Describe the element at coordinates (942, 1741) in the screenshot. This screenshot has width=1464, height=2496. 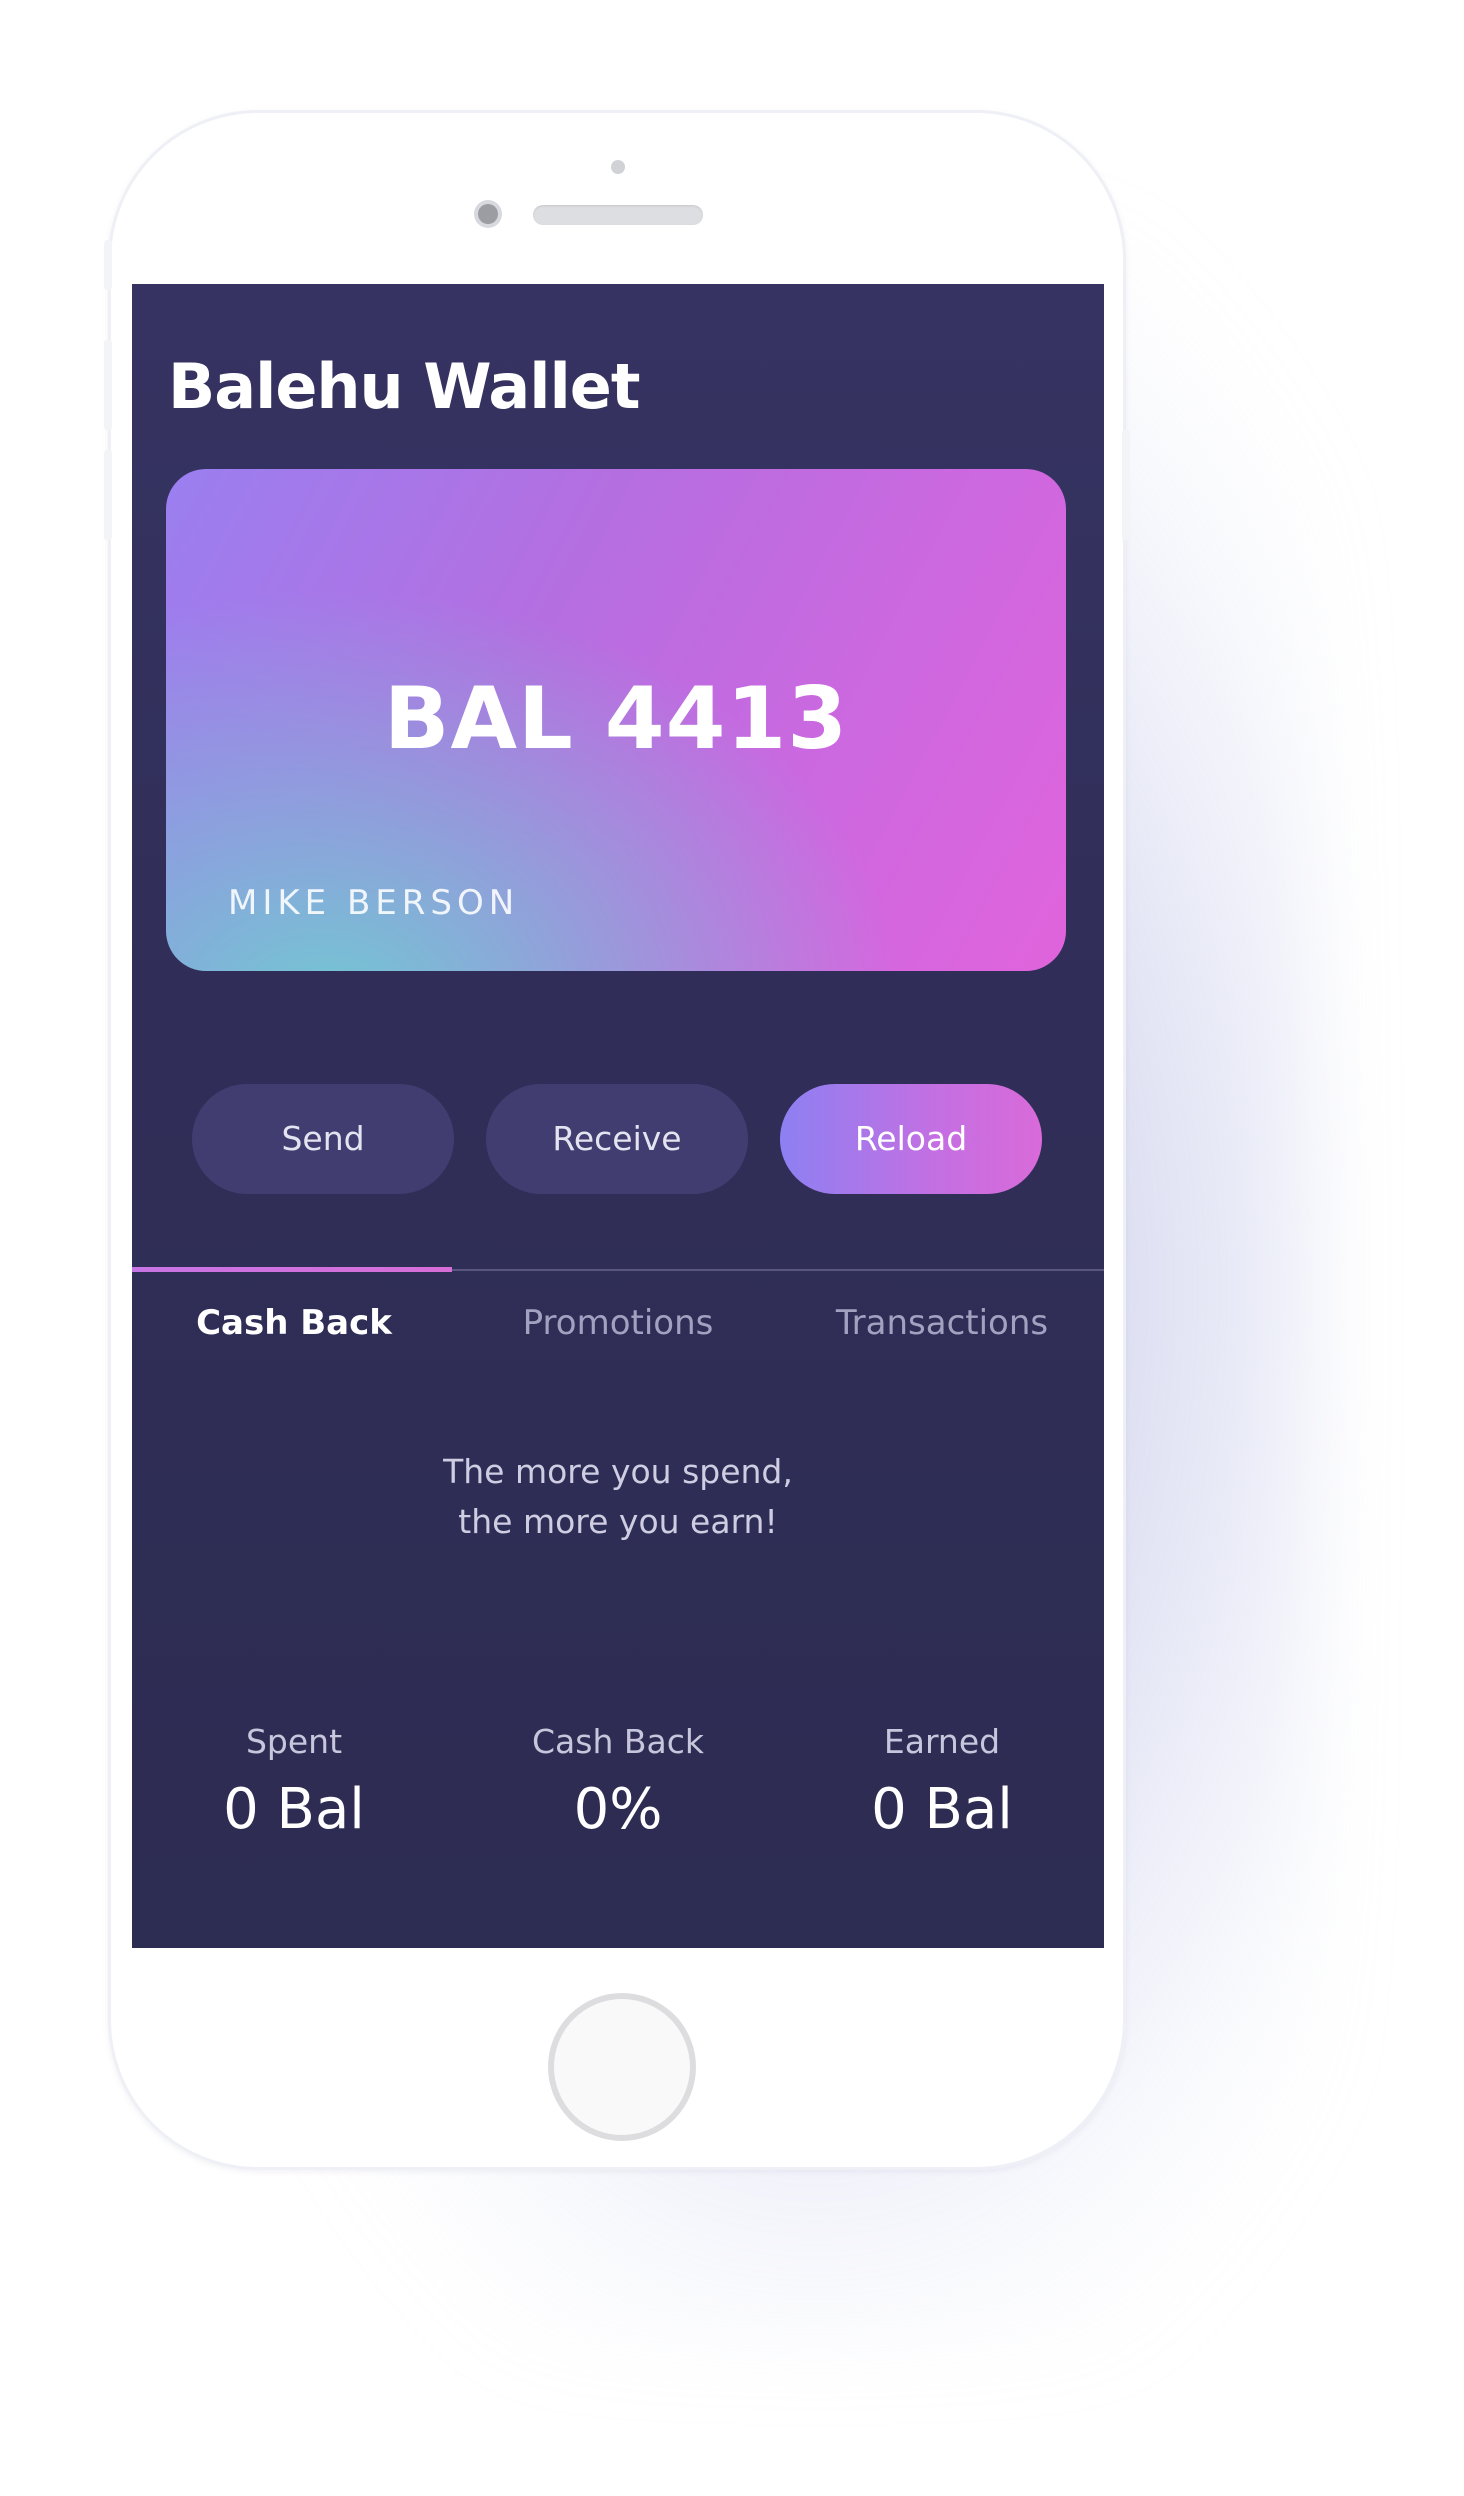
I see `stat-label: Earned` at that location.